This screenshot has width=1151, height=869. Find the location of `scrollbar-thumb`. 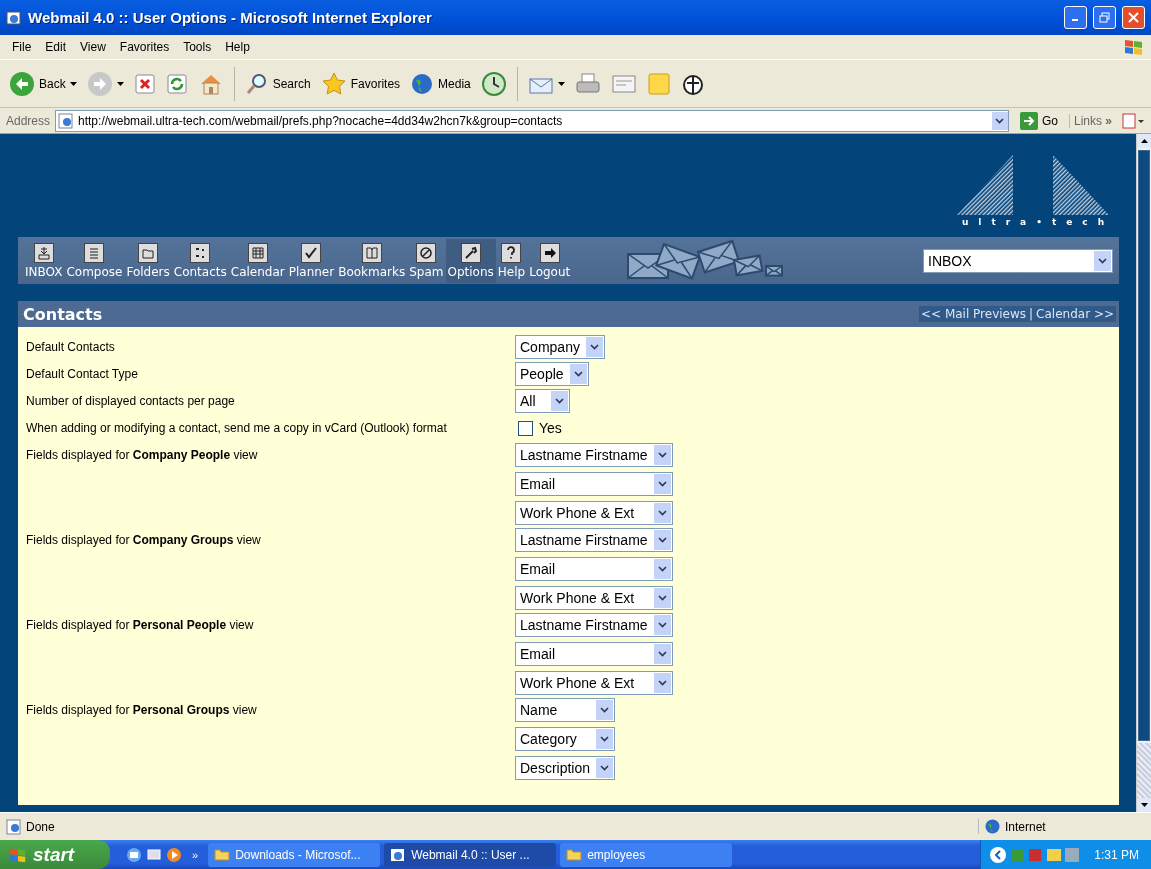

scrollbar-thumb is located at coordinates (1144, 770).